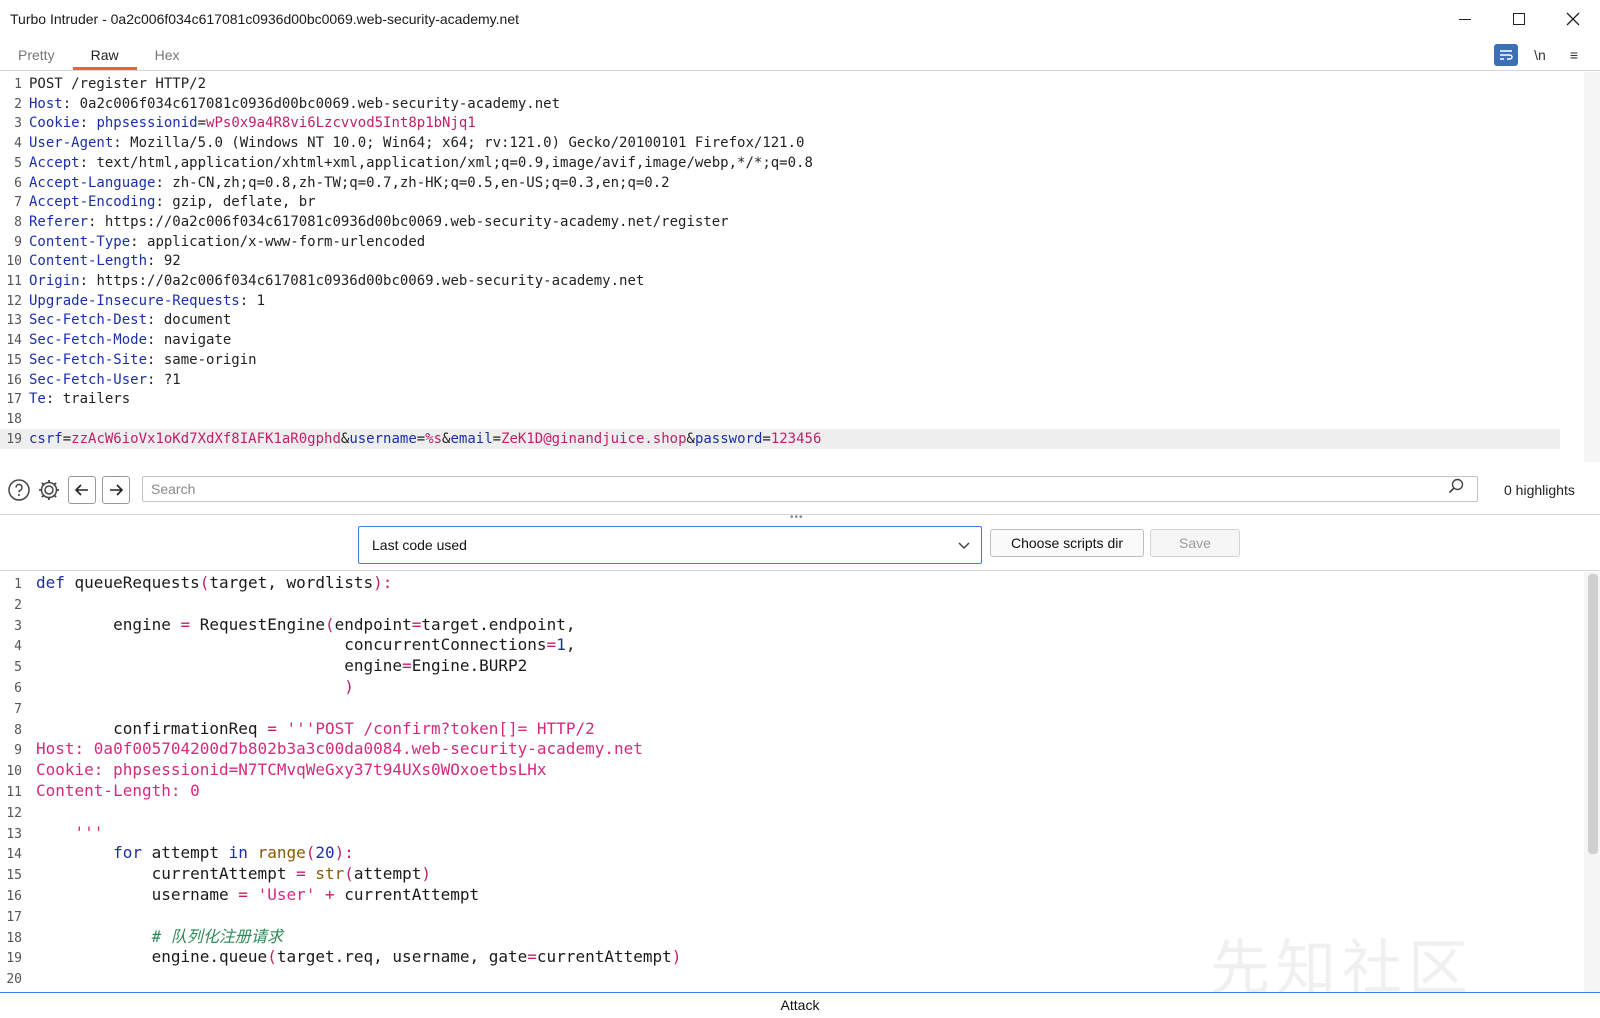 The height and width of the screenshot is (1018, 1600). What do you see at coordinates (11, 603) in the screenshot?
I see `code-line: 2` at bounding box center [11, 603].